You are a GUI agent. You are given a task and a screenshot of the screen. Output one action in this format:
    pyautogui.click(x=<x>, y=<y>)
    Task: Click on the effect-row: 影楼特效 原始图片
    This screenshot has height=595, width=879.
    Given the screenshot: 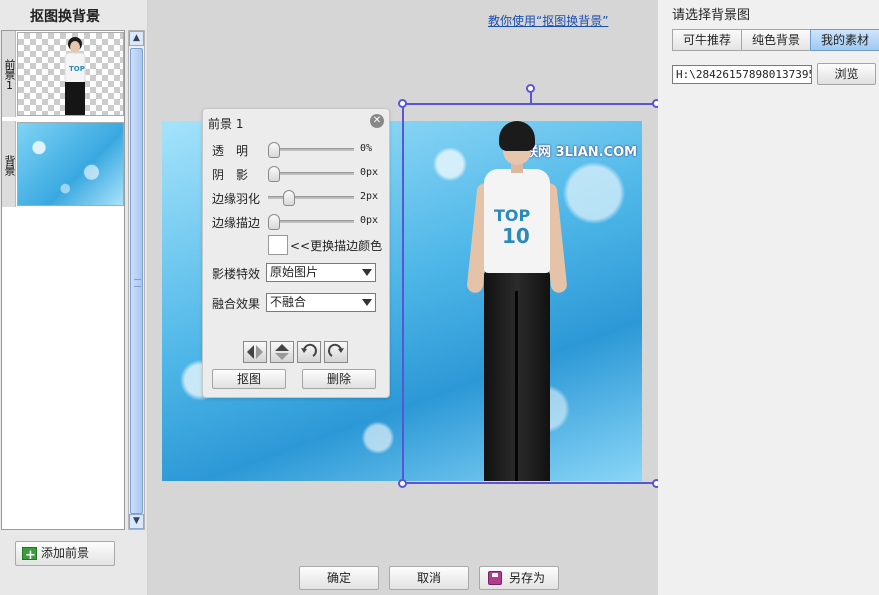 What is the action you would take?
    pyautogui.click(x=299, y=272)
    